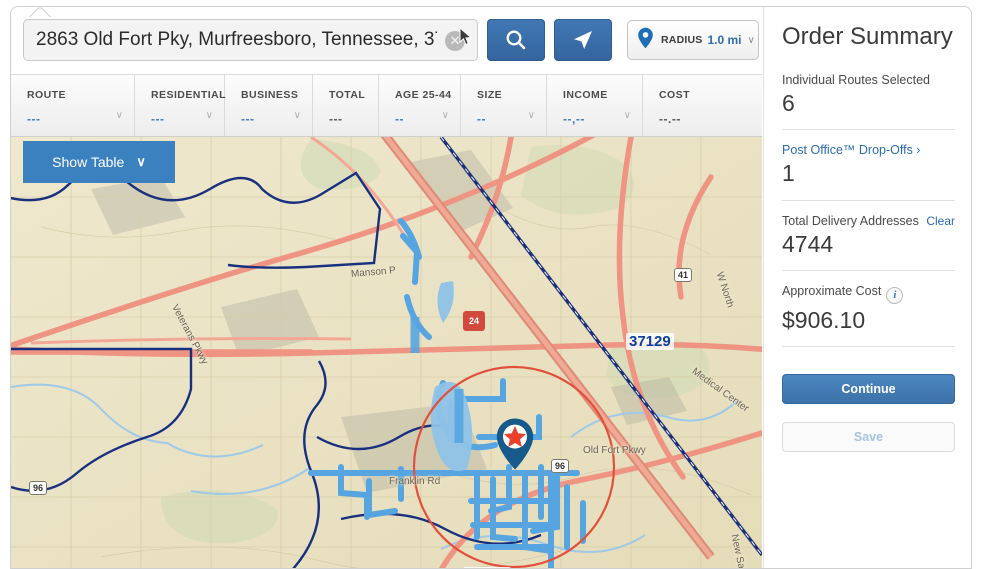 This screenshot has height=569, width=982. Describe the element at coordinates (40, 12) in the screenshot. I see `card-notch-pointer` at that location.